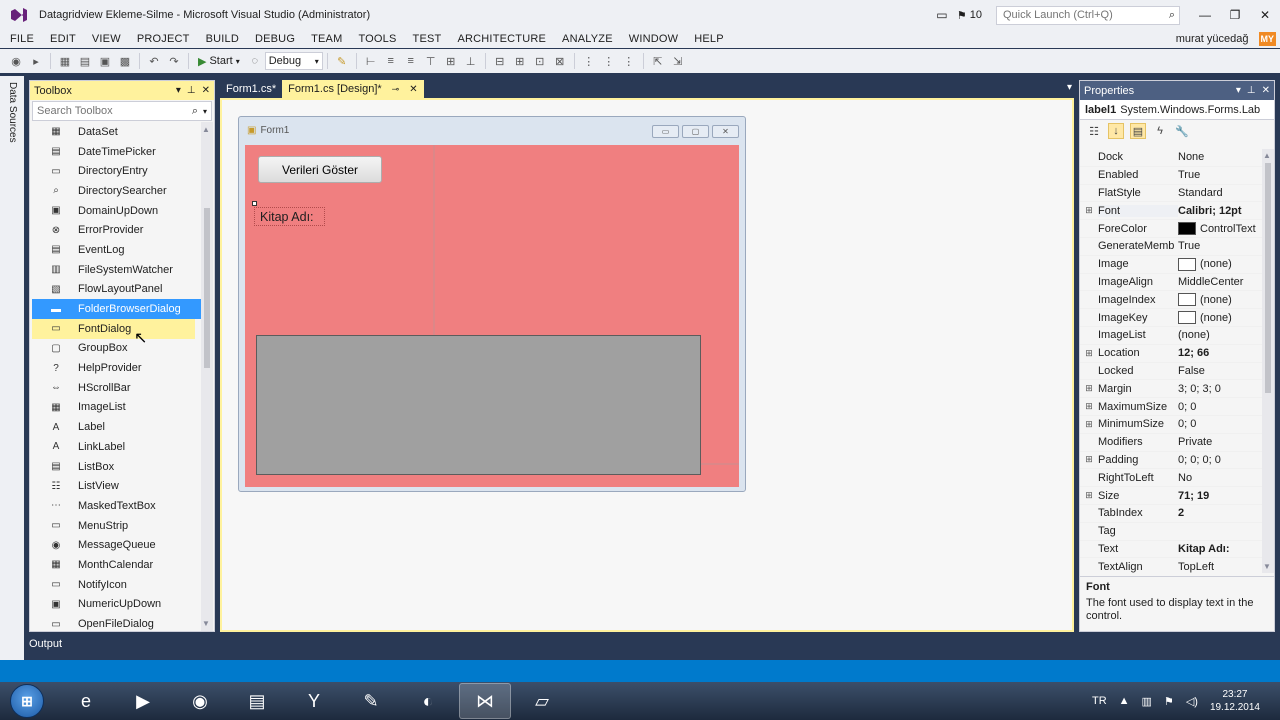  Describe the element at coordinates (116, 526) in the screenshot. I see `toolbox-item: ▭ MenuStrip` at that location.